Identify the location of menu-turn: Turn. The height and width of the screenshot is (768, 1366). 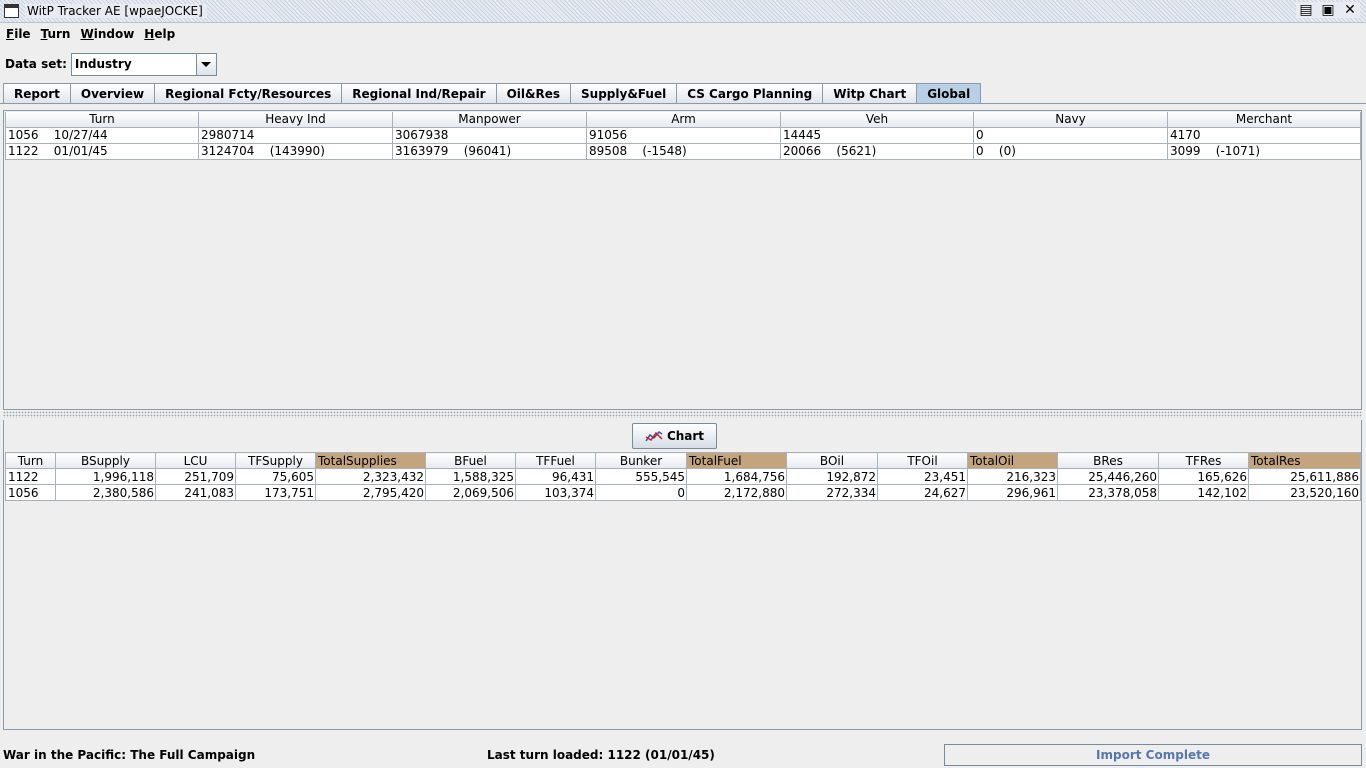
(56, 34).